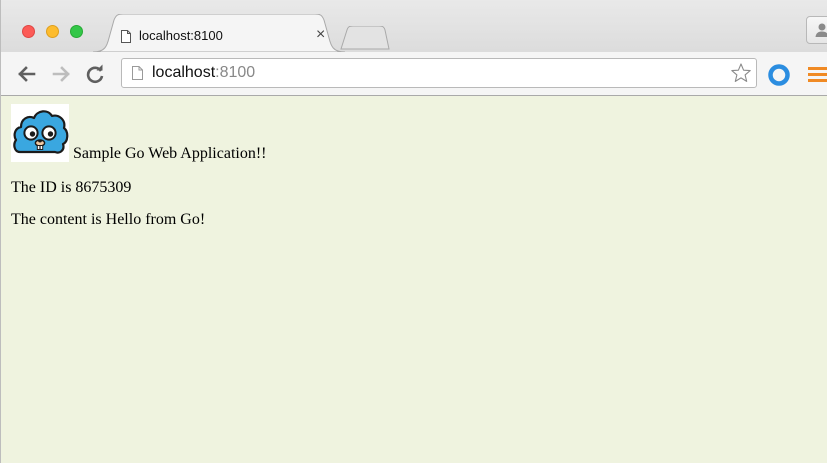 This screenshot has width=827, height=463. Describe the element at coordinates (181, 35) in the screenshot. I see `tab-title: localhost:8100` at that location.